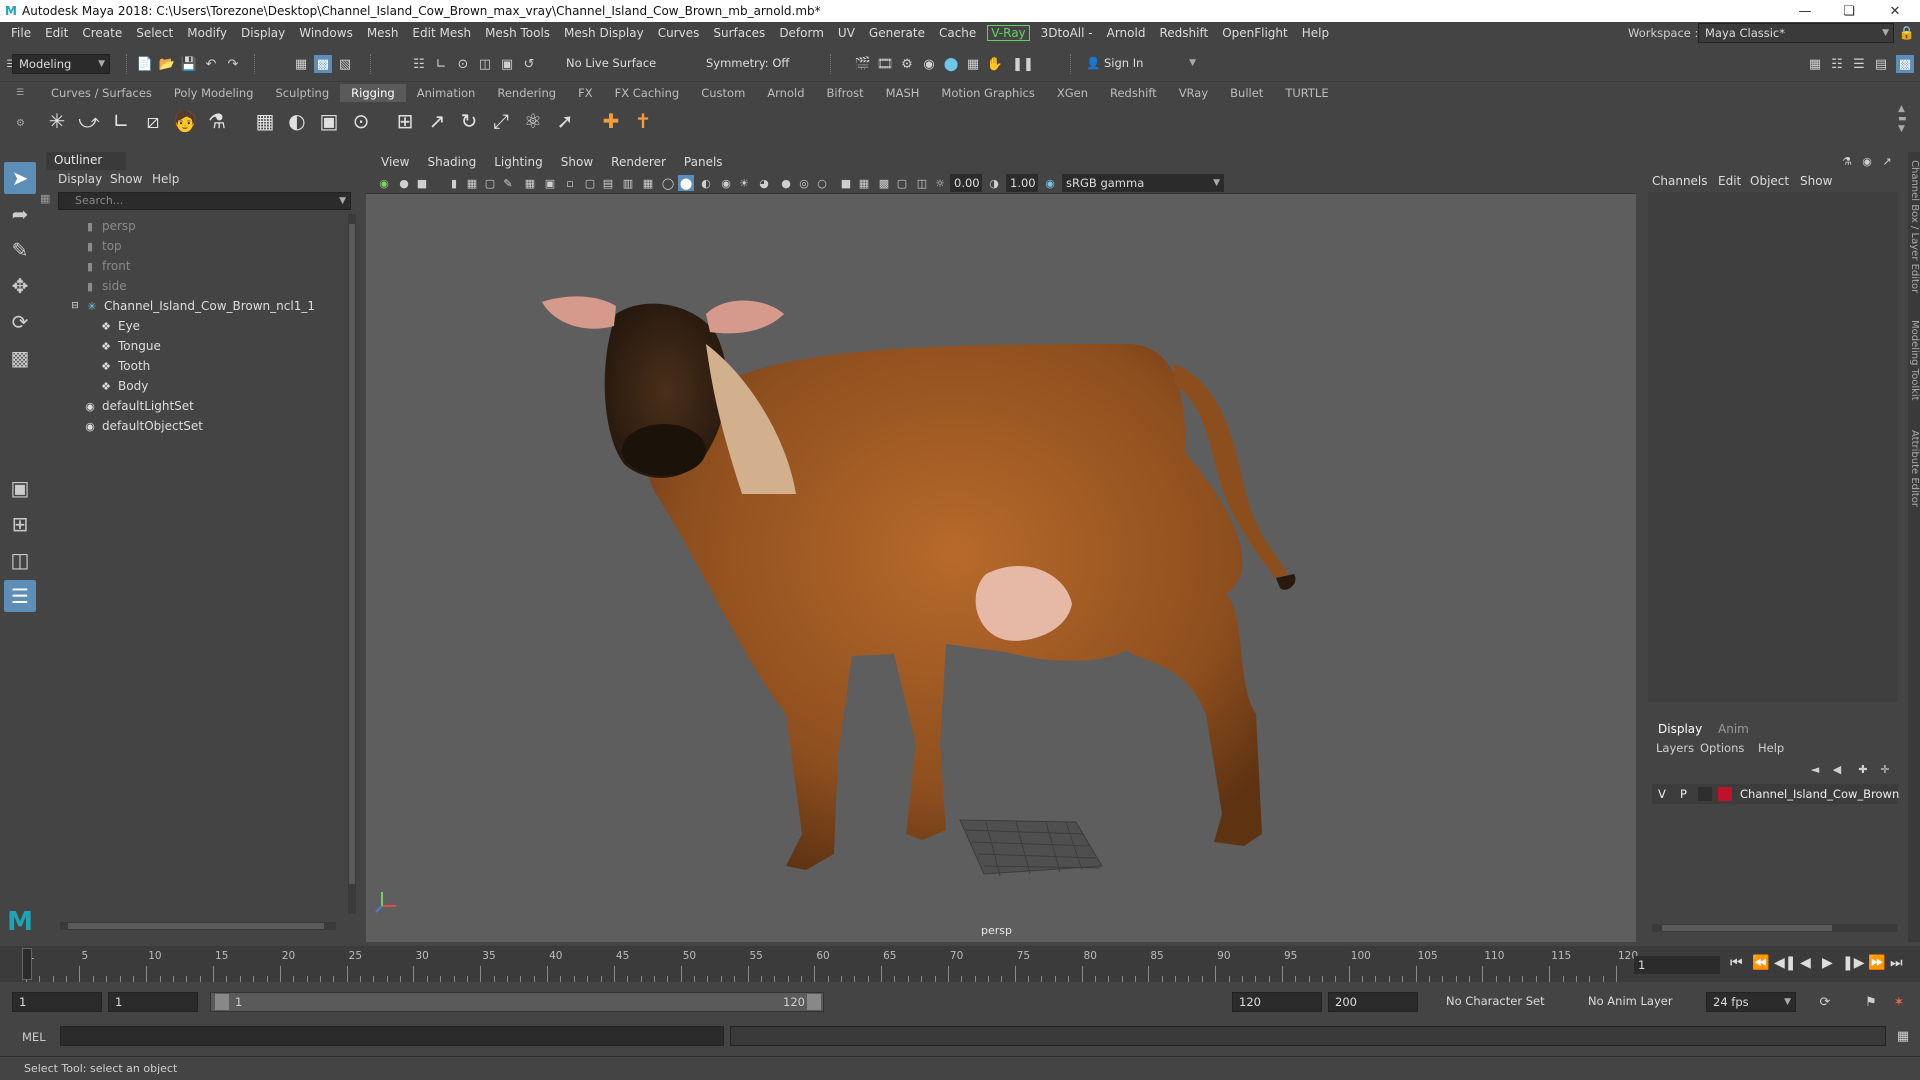 This screenshot has height=1080, width=1920. Describe the element at coordinates (570, 183) in the screenshot. I see `resolution-gate-icon: ▫` at that location.